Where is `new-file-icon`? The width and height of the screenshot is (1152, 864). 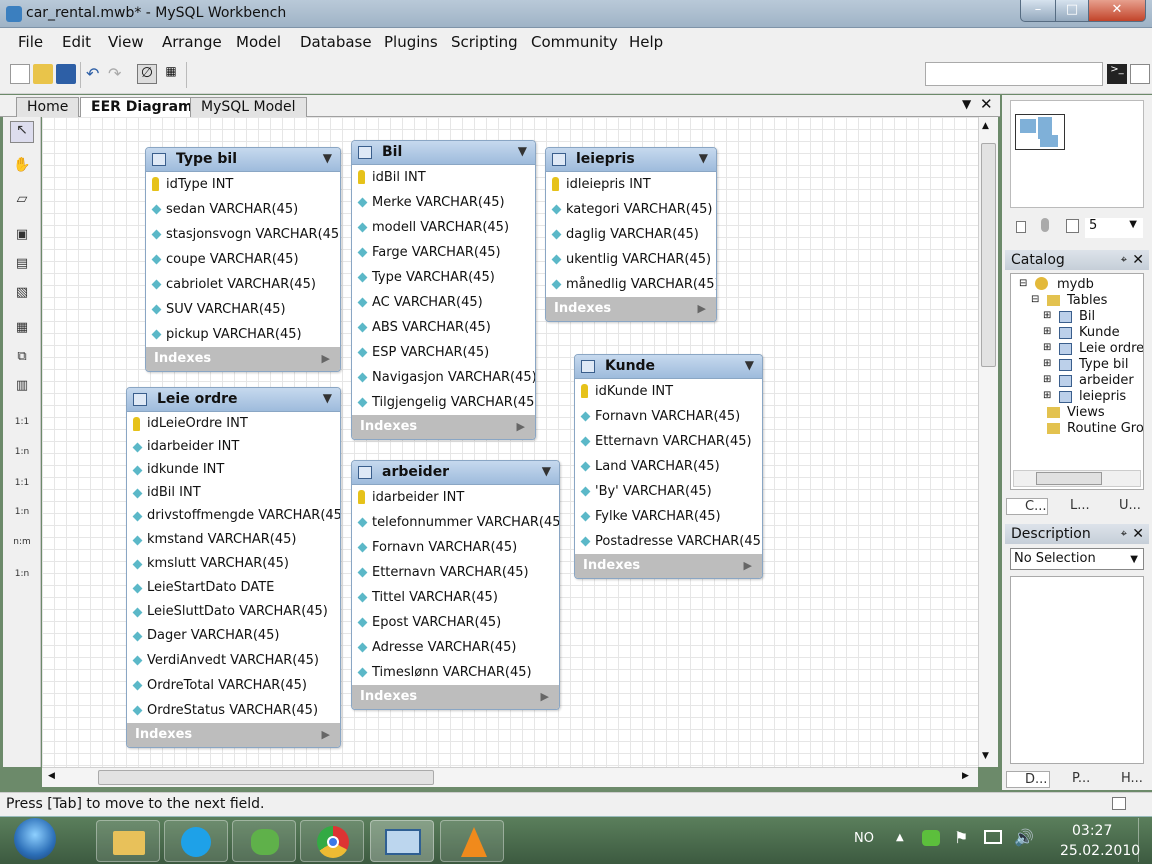 new-file-icon is located at coordinates (20, 74).